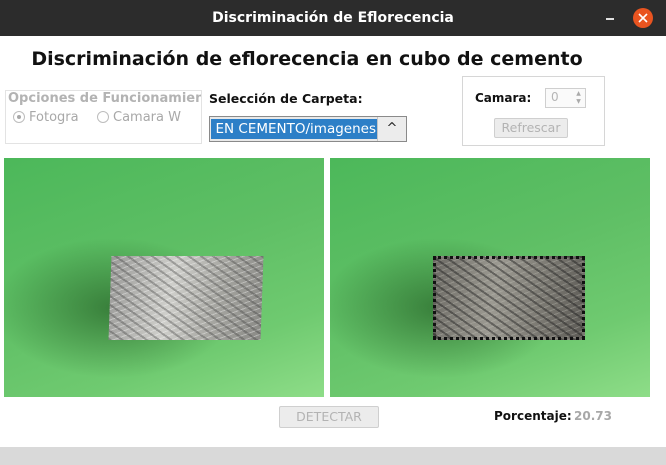  What do you see at coordinates (533, 416) in the screenshot?
I see `percentage-label: Porcentaje:` at bounding box center [533, 416].